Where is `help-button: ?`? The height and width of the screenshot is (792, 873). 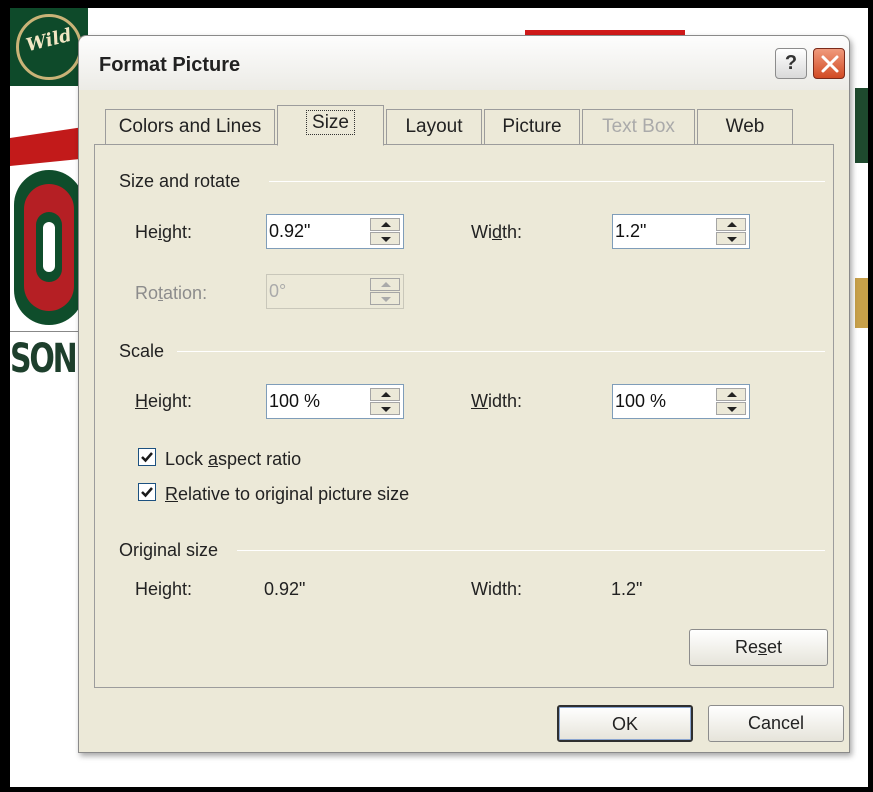
help-button: ? is located at coordinates (791, 63).